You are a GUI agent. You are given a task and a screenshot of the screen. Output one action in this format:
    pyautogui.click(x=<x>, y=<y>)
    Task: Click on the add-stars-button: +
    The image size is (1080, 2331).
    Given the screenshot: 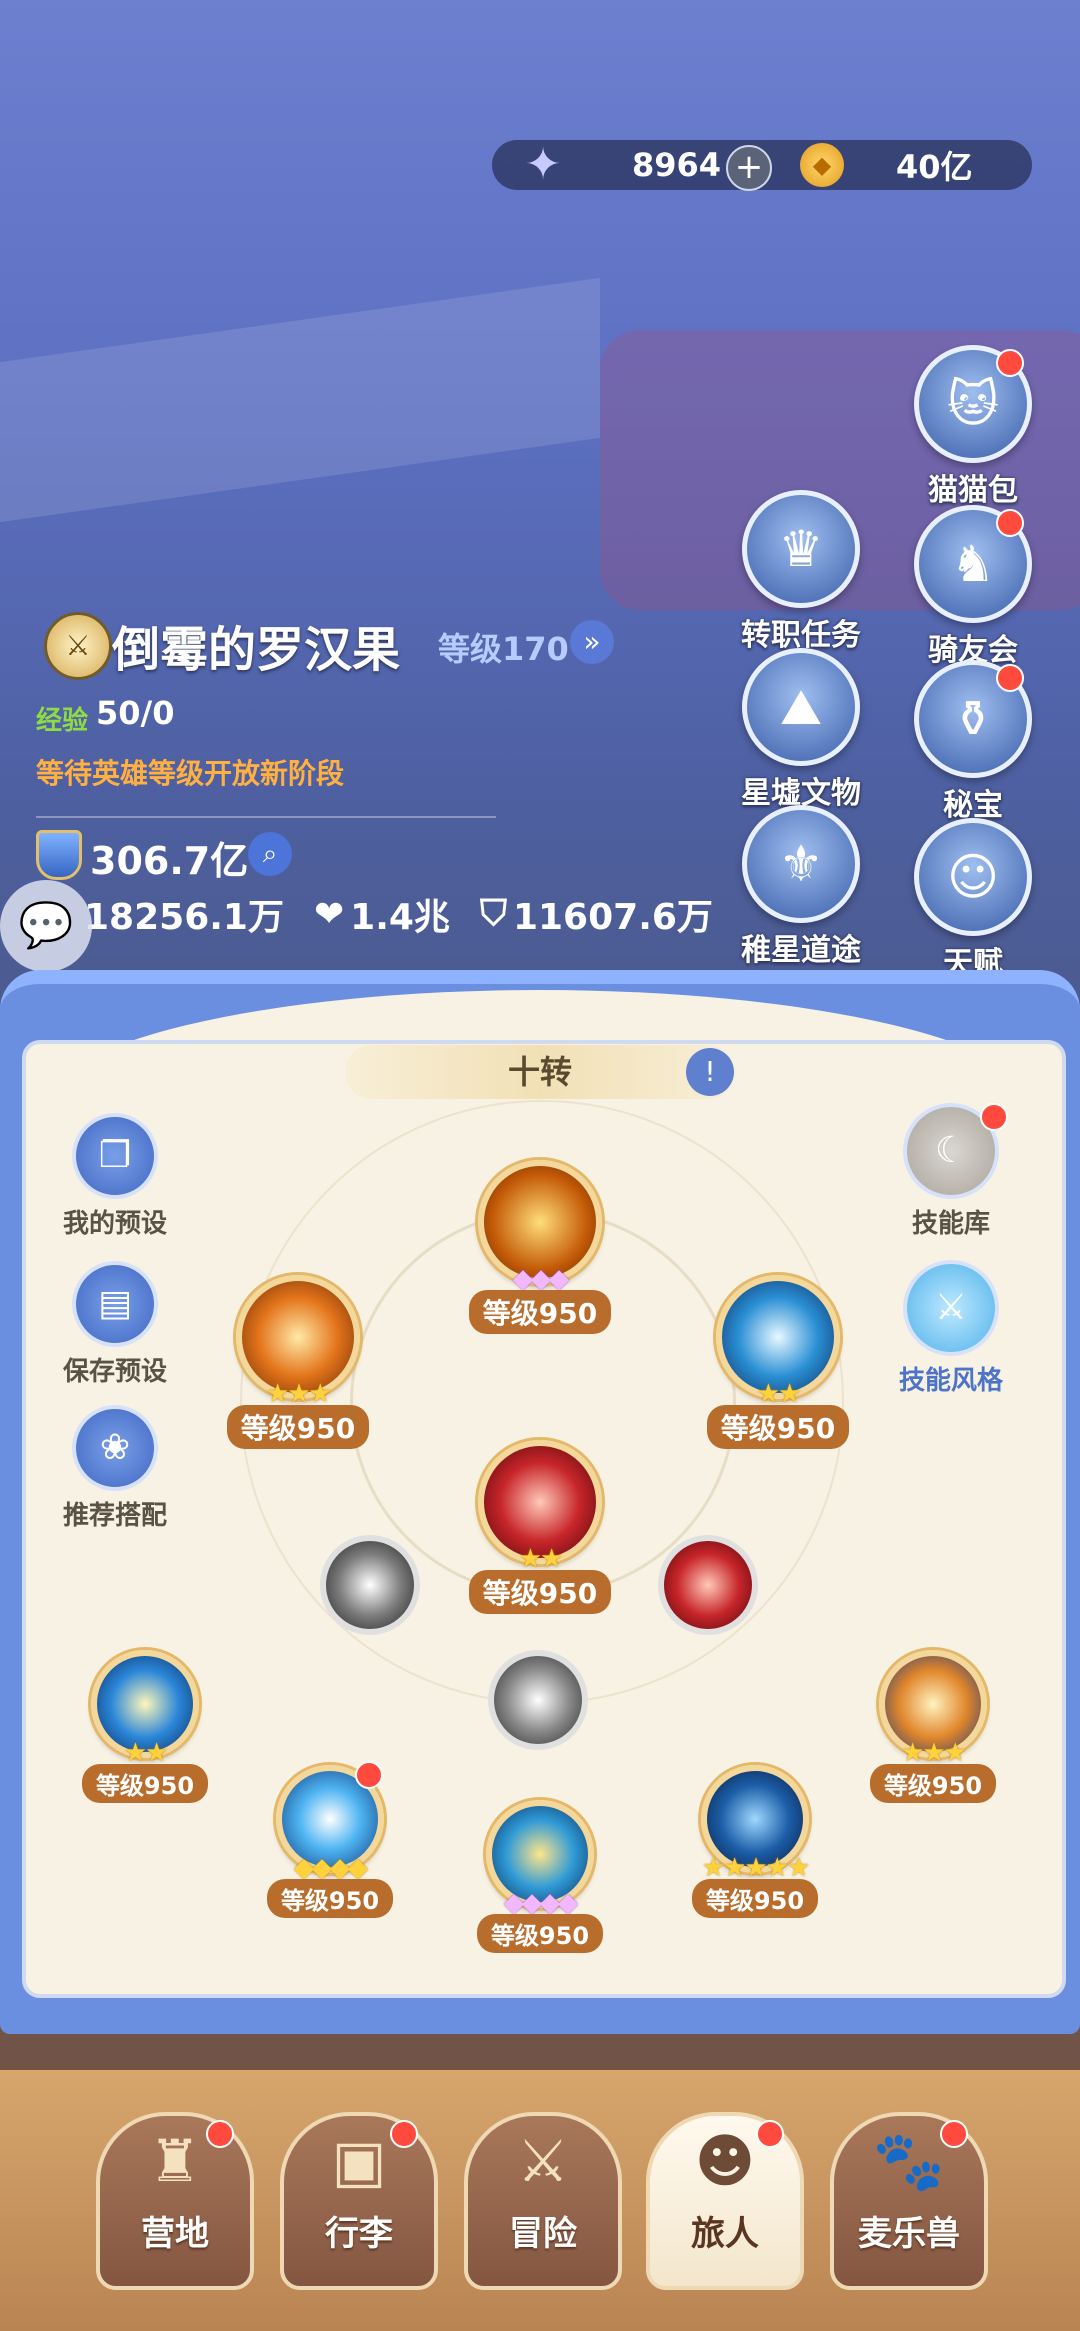 What is the action you would take?
    pyautogui.click(x=749, y=168)
    